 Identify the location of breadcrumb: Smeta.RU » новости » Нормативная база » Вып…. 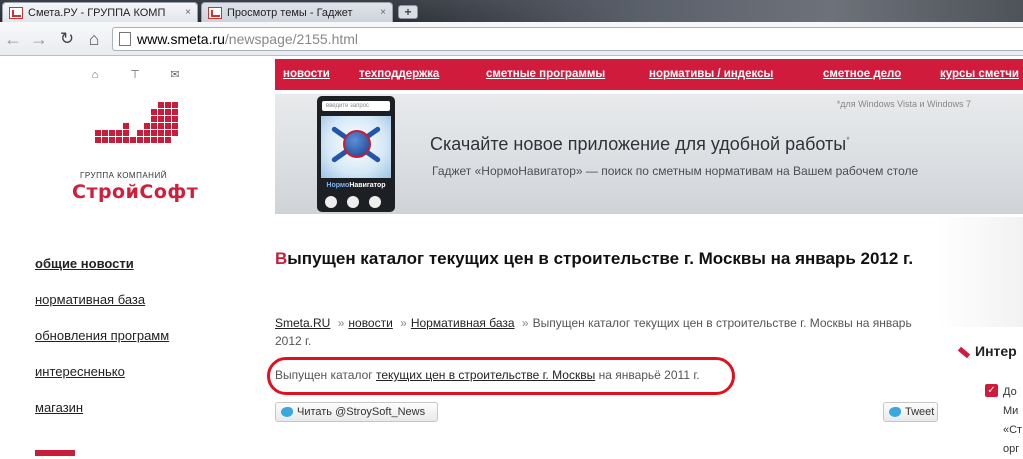
(605, 332).